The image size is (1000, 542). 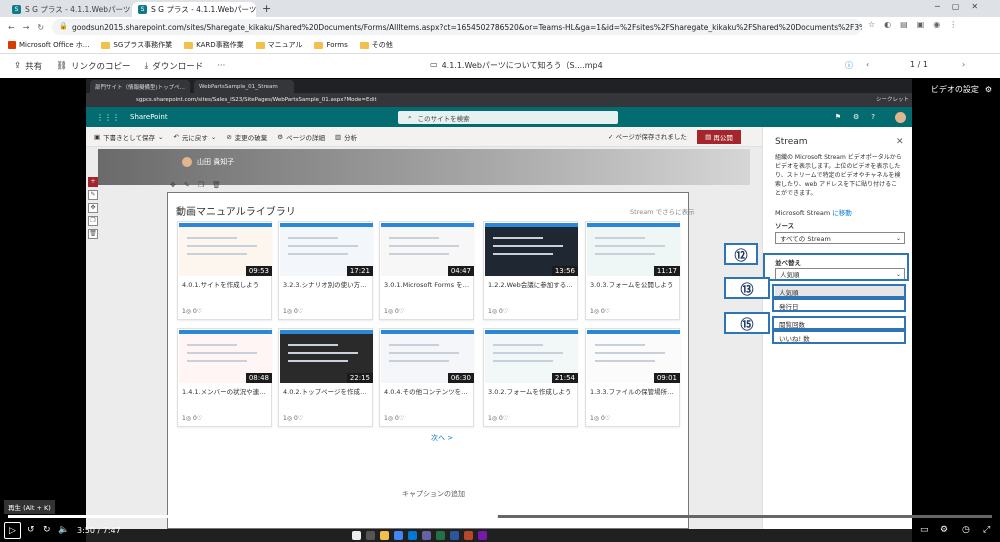 I want to click on delete-section-icon: 🗑, so click(x=93, y=234).